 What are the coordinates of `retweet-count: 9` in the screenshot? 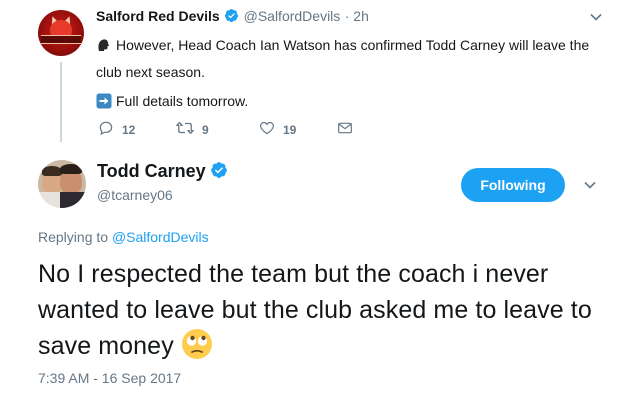 It's located at (205, 129).